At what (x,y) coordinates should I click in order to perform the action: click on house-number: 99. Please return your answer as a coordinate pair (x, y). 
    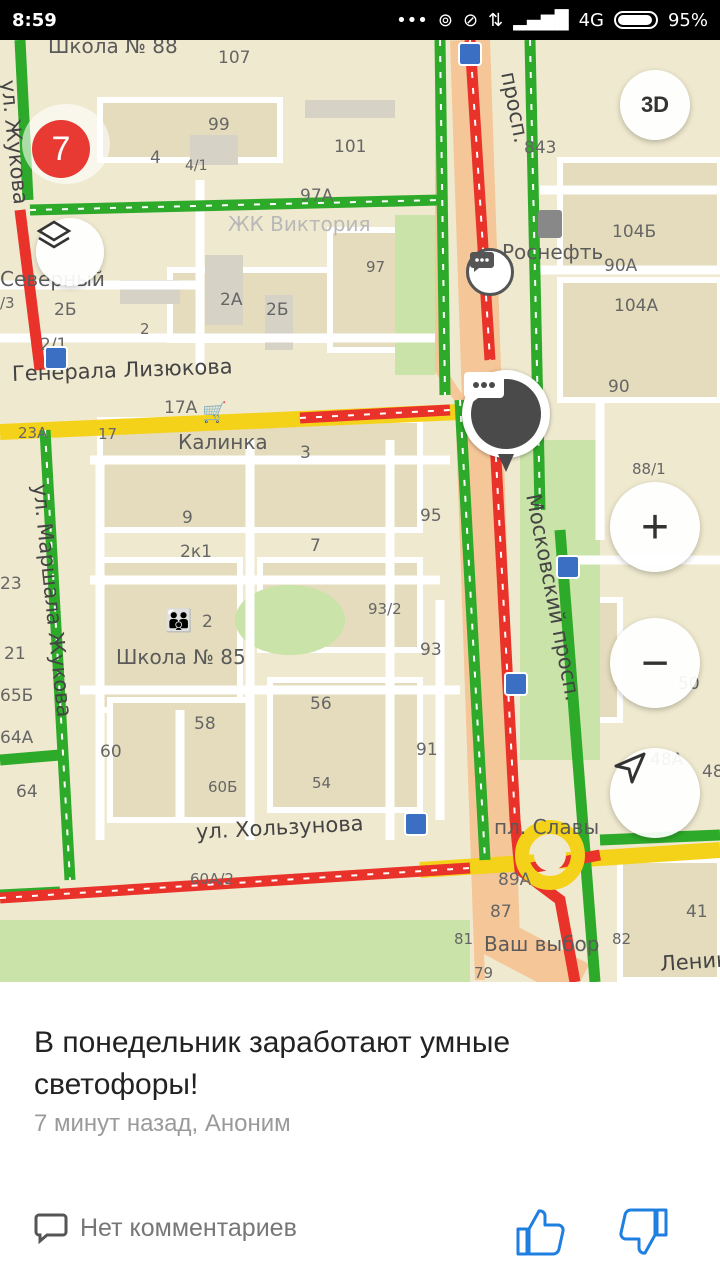
    Looking at the image, I should click on (219, 125).